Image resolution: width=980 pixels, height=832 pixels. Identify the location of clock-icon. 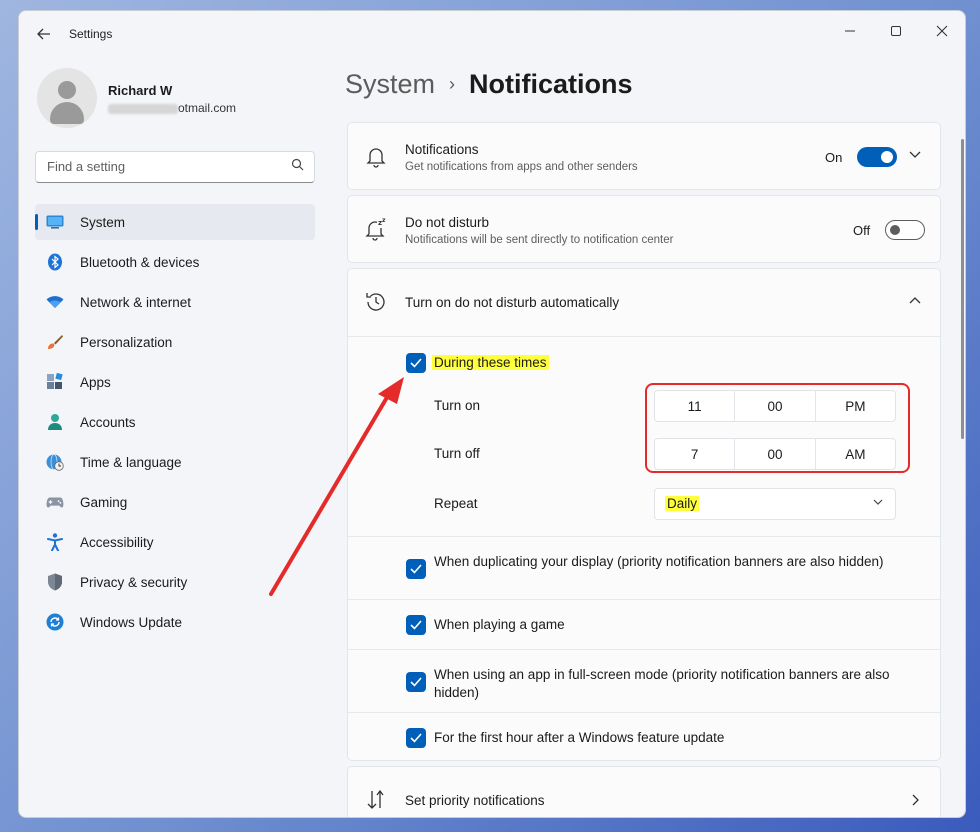
(376, 302).